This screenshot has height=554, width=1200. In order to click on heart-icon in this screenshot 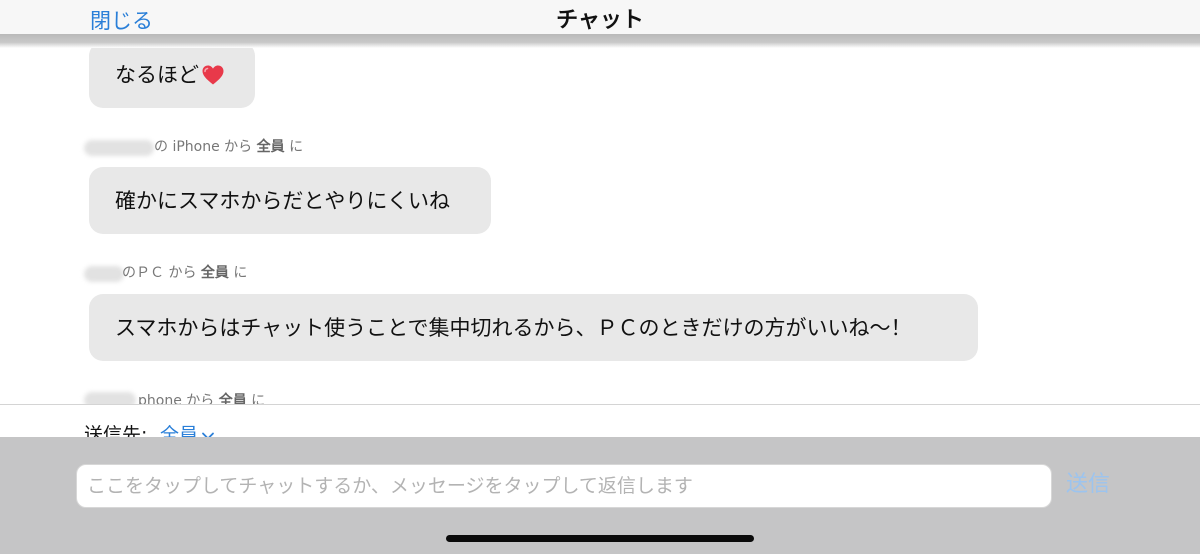, I will do `click(213, 75)`.